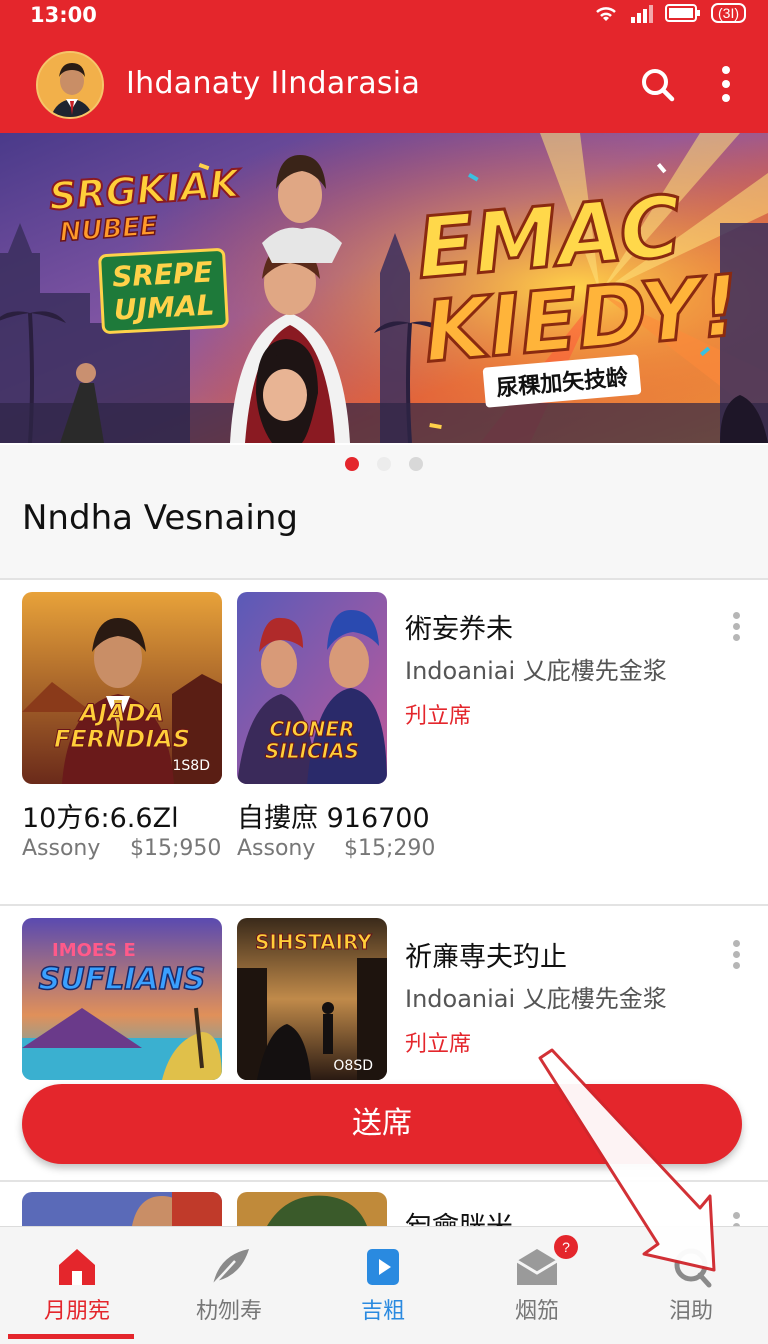  What do you see at coordinates (122, 999) in the screenshot?
I see `game-thumbnail-3: IMOES E SUFLIANS` at bounding box center [122, 999].